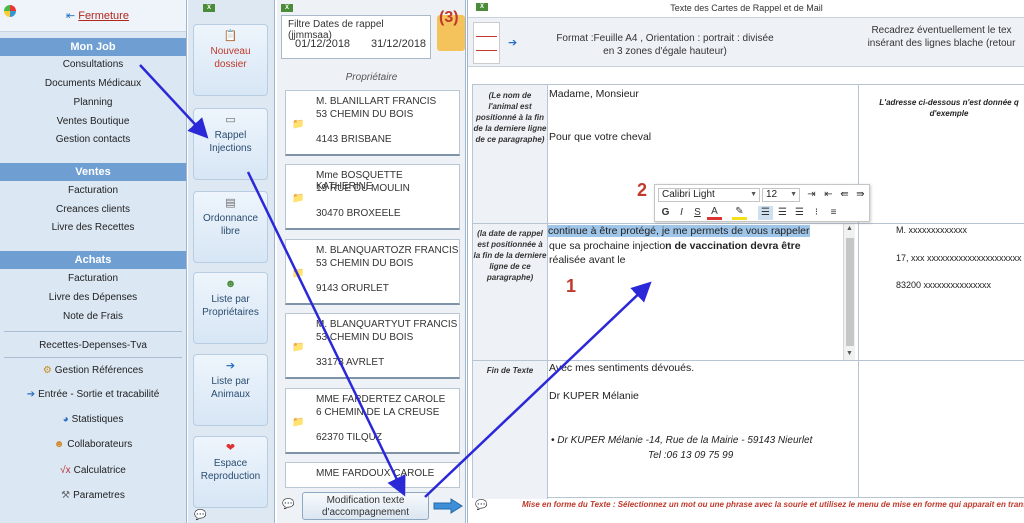 This screenshot has width=1024, height=523. What do you see at coordinates (230, 203) in the screenshot?
I see `document-icon: ▤` at bounding box center [230, 203].